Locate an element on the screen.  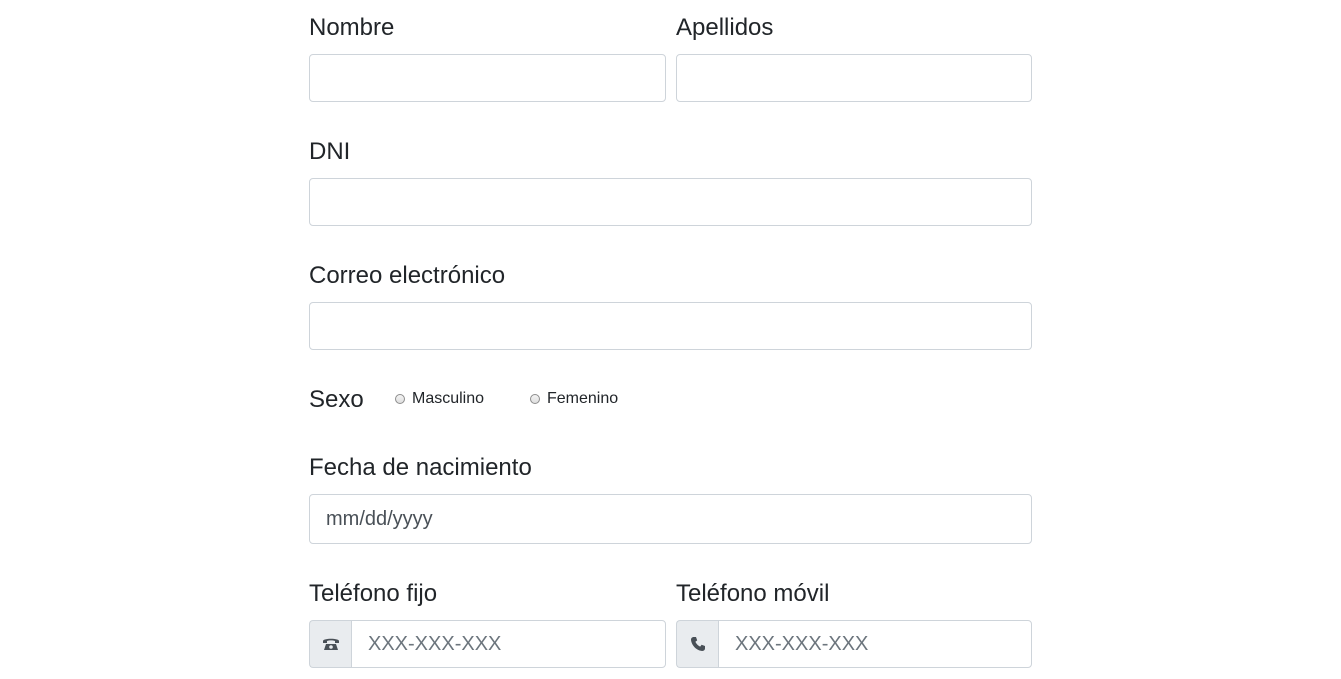
email-input is located at coordinates (670, 326).